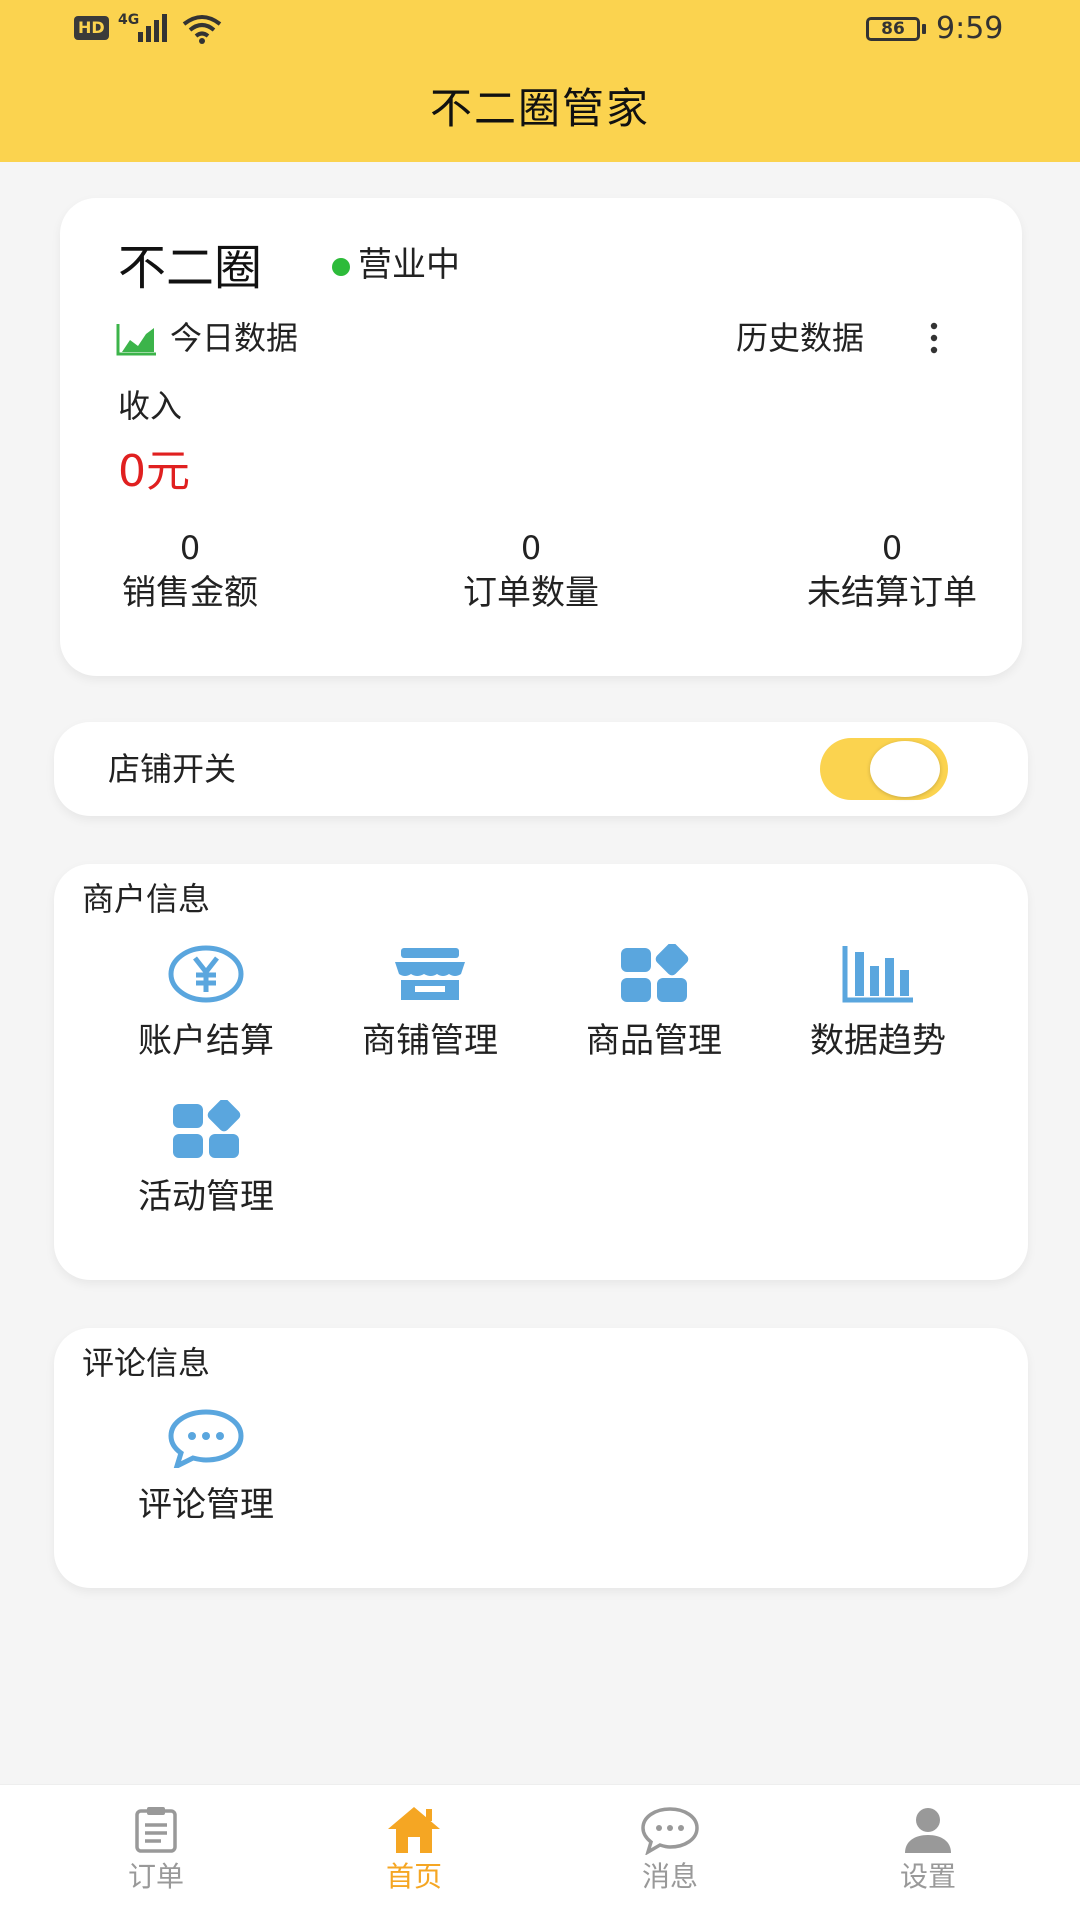 The width and height of the screenshot is (1080, 1921). What do you see at coordinates (206, 974) in the screenshot?
I see `yen-icon` at bounding box center [206, 974].